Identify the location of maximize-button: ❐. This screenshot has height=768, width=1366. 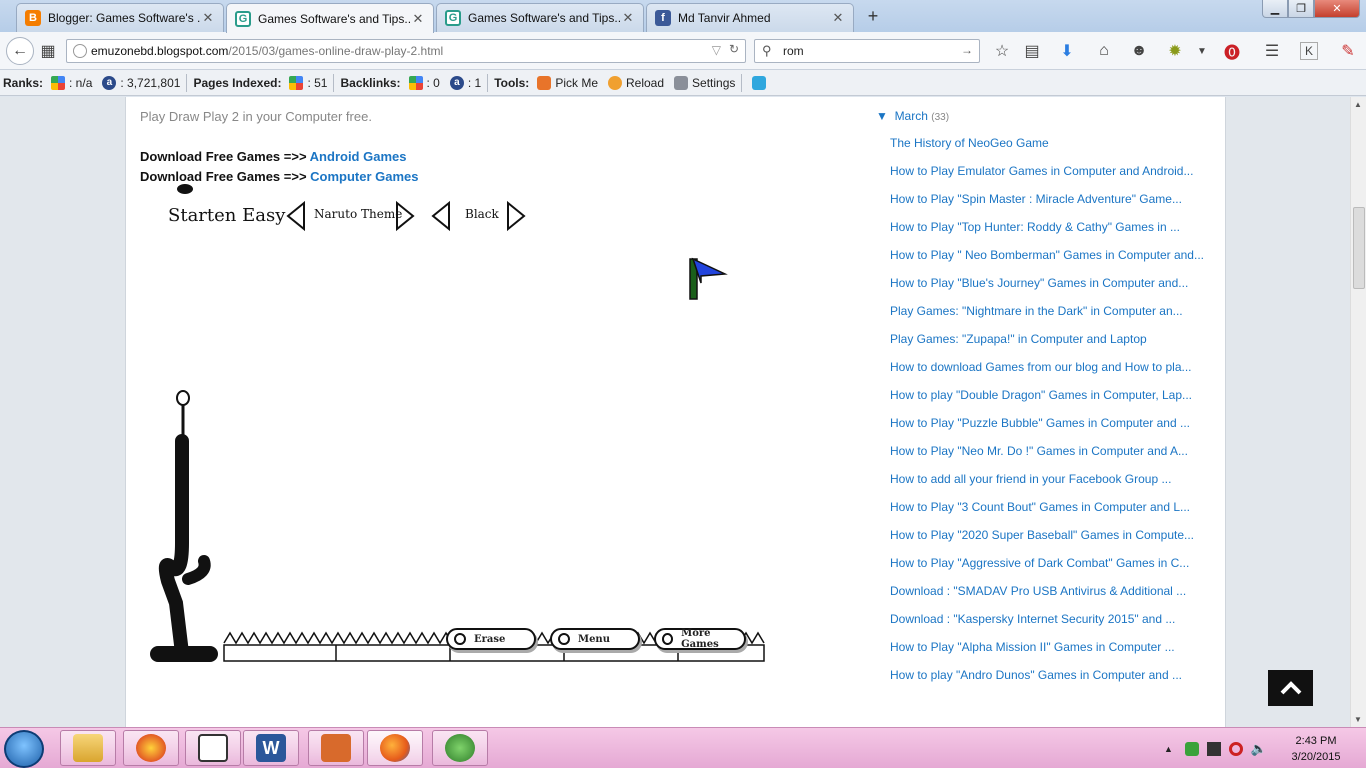
(1301, 9).